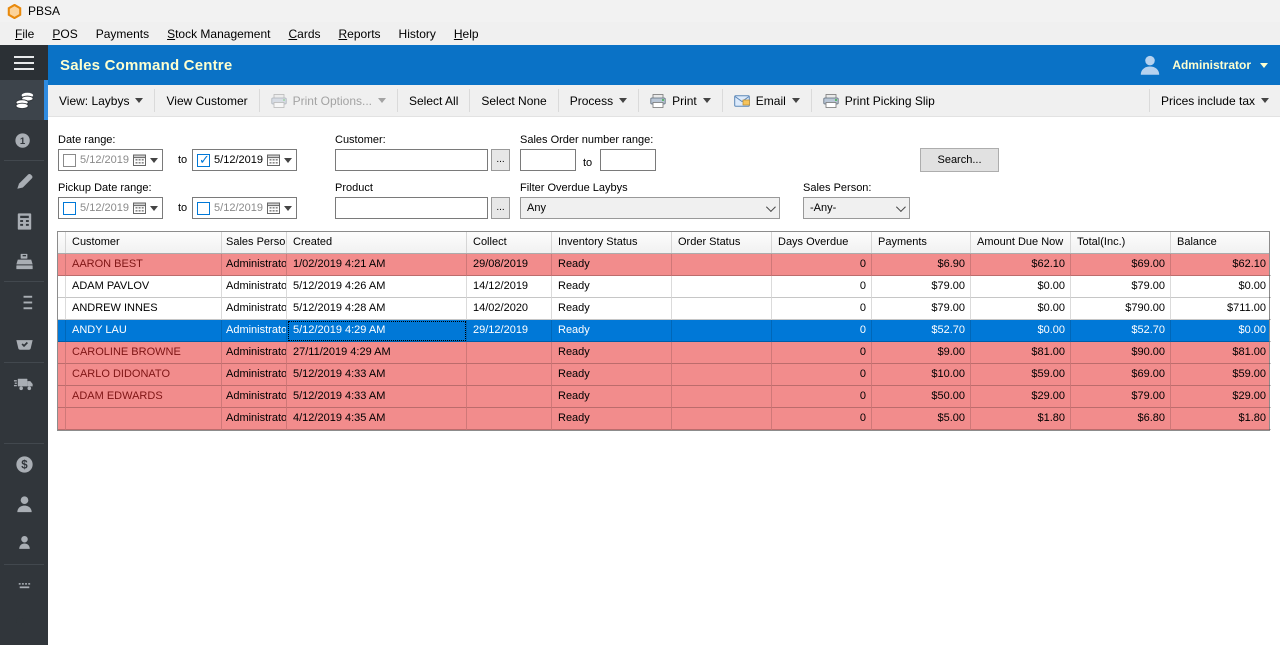 The width and height of the screenshot is (1280, 645). What do you see at coordinates (377, 287) in the screenshot?
I see `table-cell: 5/12/2019 4:26 AM` at bounding box center [377, 287].